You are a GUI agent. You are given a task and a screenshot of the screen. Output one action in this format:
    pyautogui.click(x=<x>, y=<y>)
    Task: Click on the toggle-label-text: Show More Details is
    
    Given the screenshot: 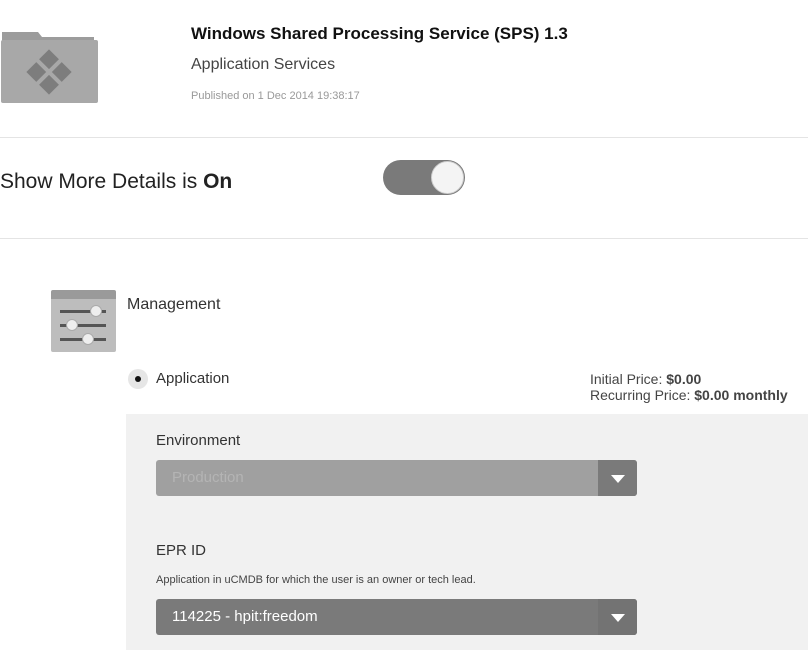 What is the action you would take?
    pyautogui.click(x=102, y=181)
    